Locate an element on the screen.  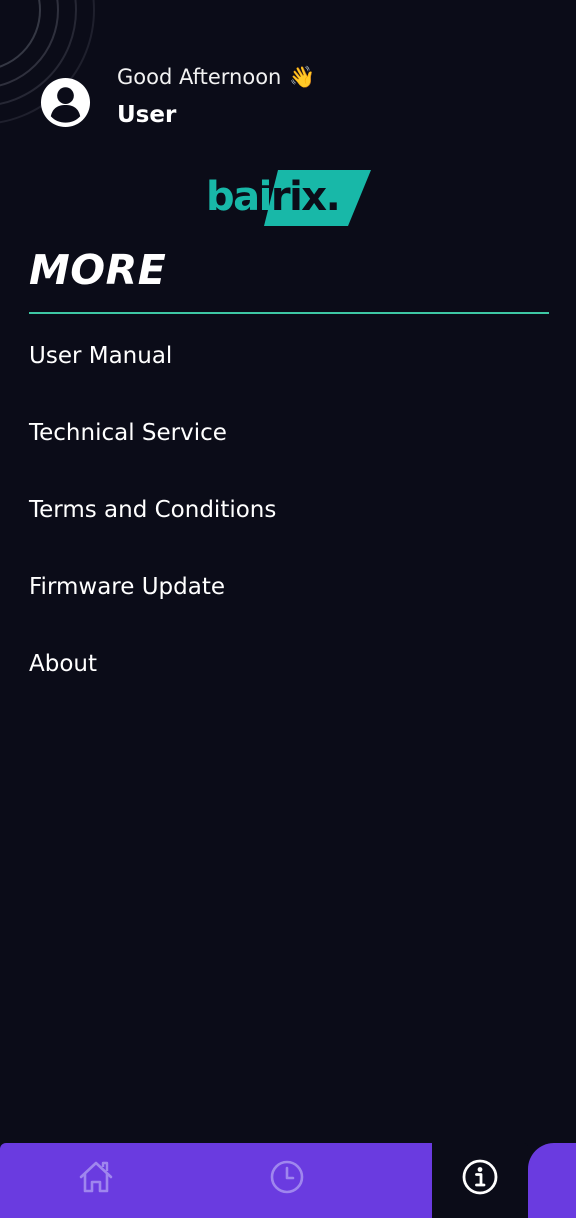
bottom-nav-bar is located at coordinates (216, 1180).